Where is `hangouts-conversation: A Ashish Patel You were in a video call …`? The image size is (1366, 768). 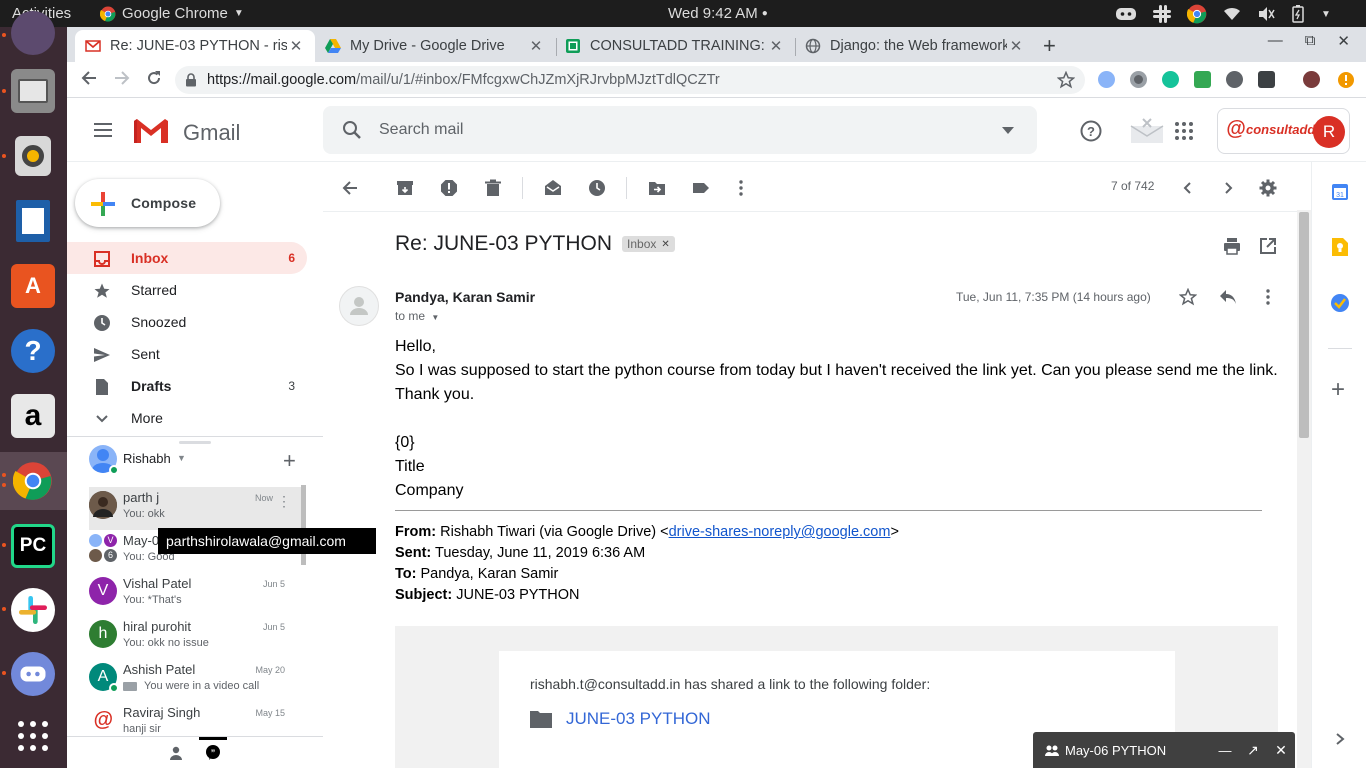 hangouts-conversation: A Ashish Patel You were in a video call … is located at coordinates (198, 680).